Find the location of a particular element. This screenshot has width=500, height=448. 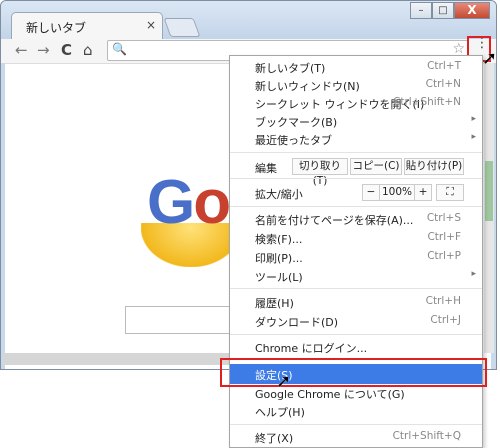

tab-new-tab: 新しいタブ × is located at coordinates (87, 26).